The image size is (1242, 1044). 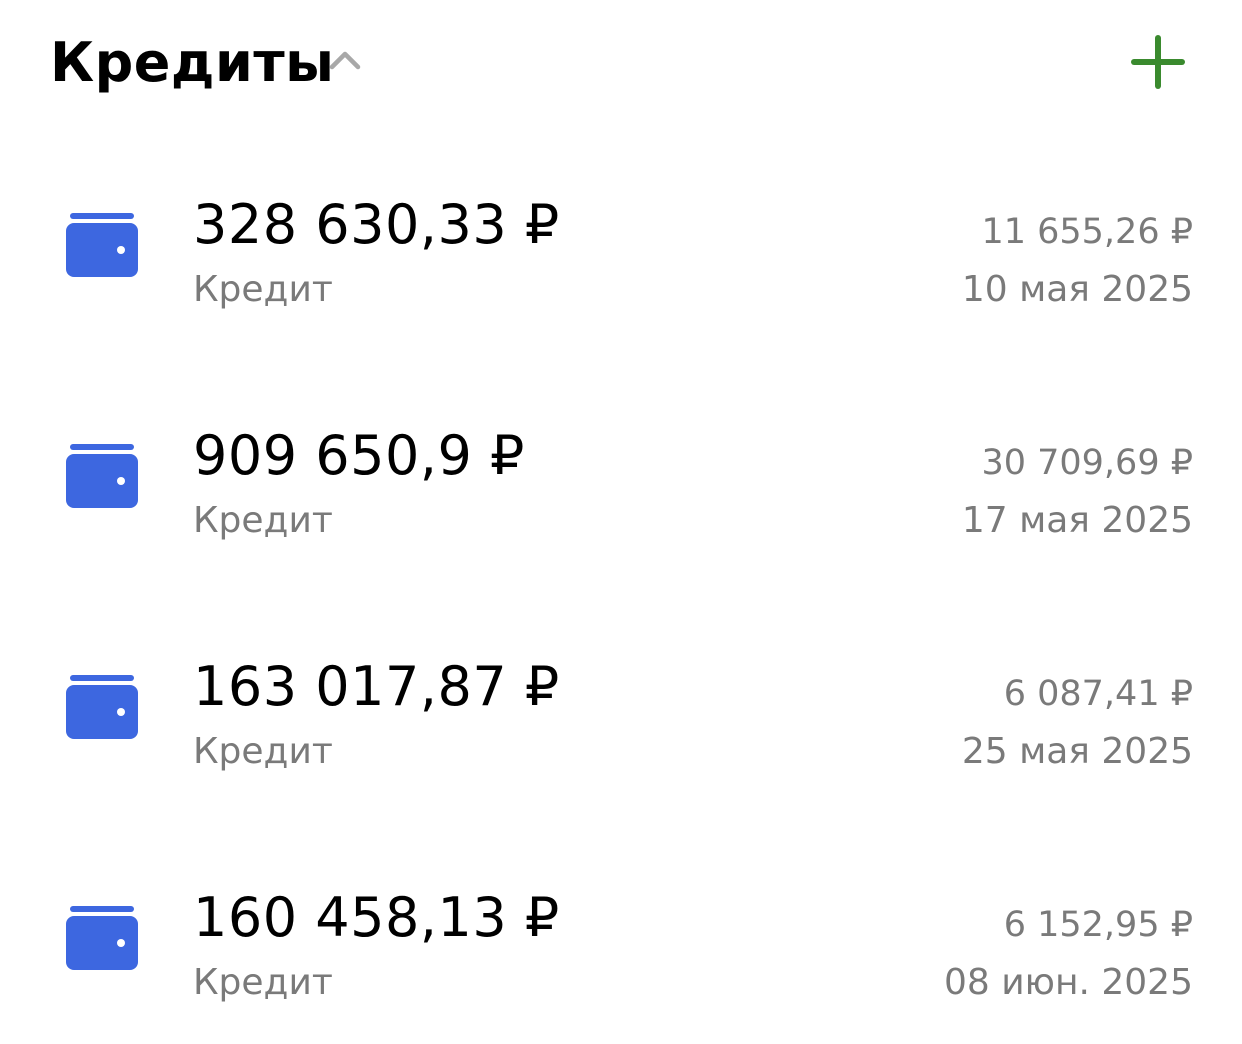 I want to click on chevron-up-icon, so click(x=345, y=59).